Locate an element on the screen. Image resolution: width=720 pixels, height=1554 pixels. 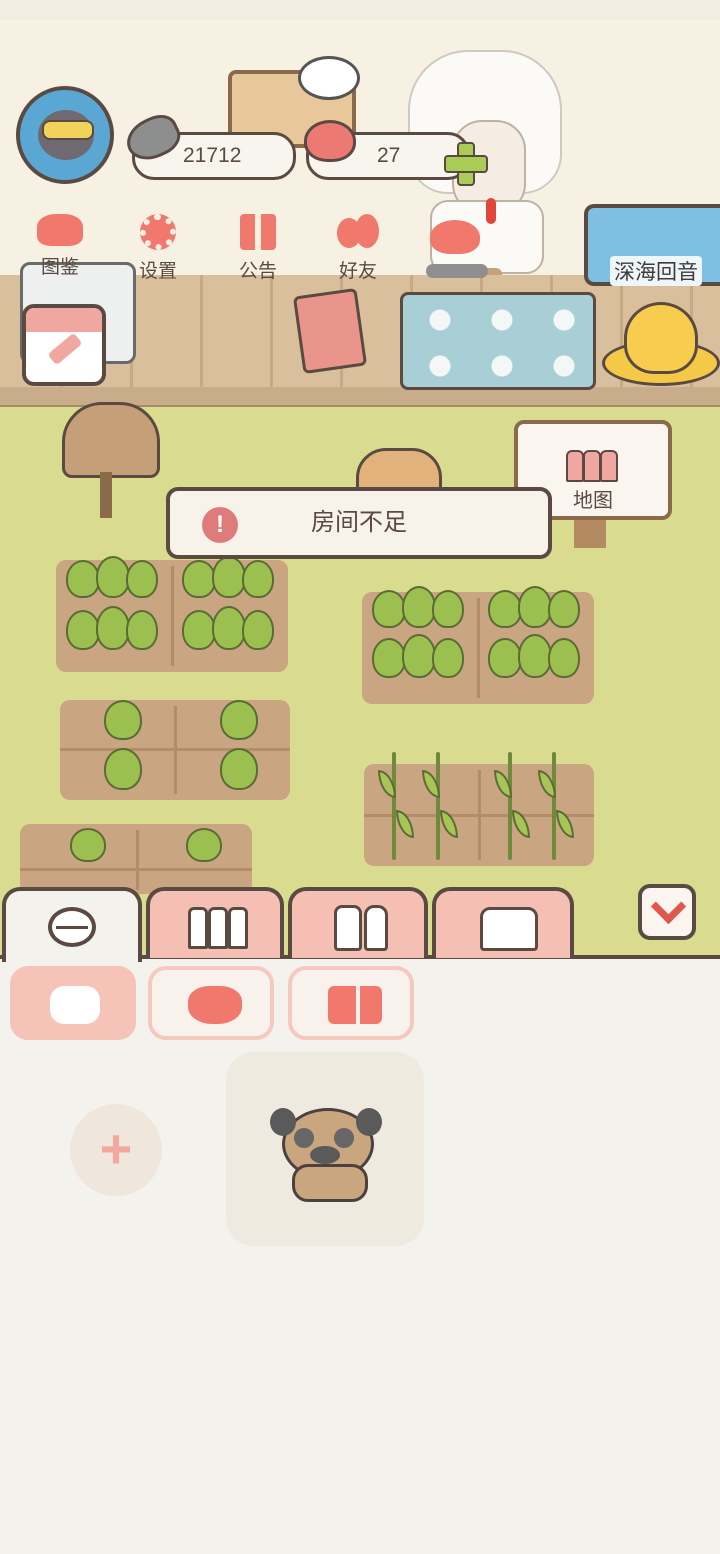
menu-item-label: 设置 is located at coordinates (157, 271).